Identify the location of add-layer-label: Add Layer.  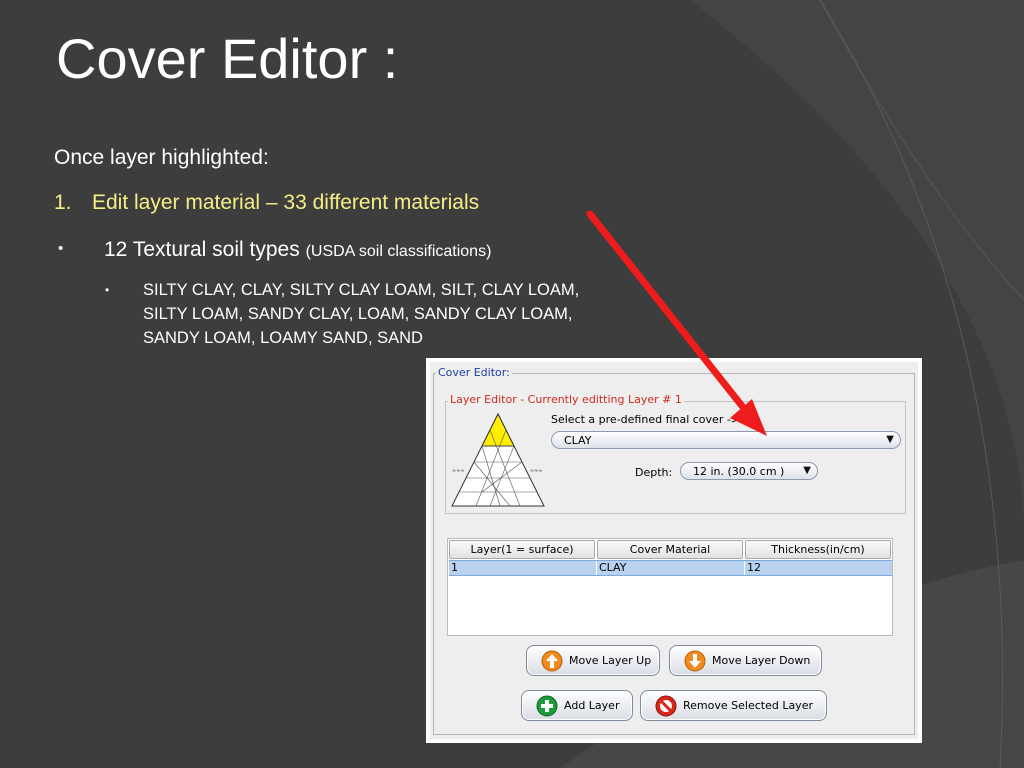
(592, 705).